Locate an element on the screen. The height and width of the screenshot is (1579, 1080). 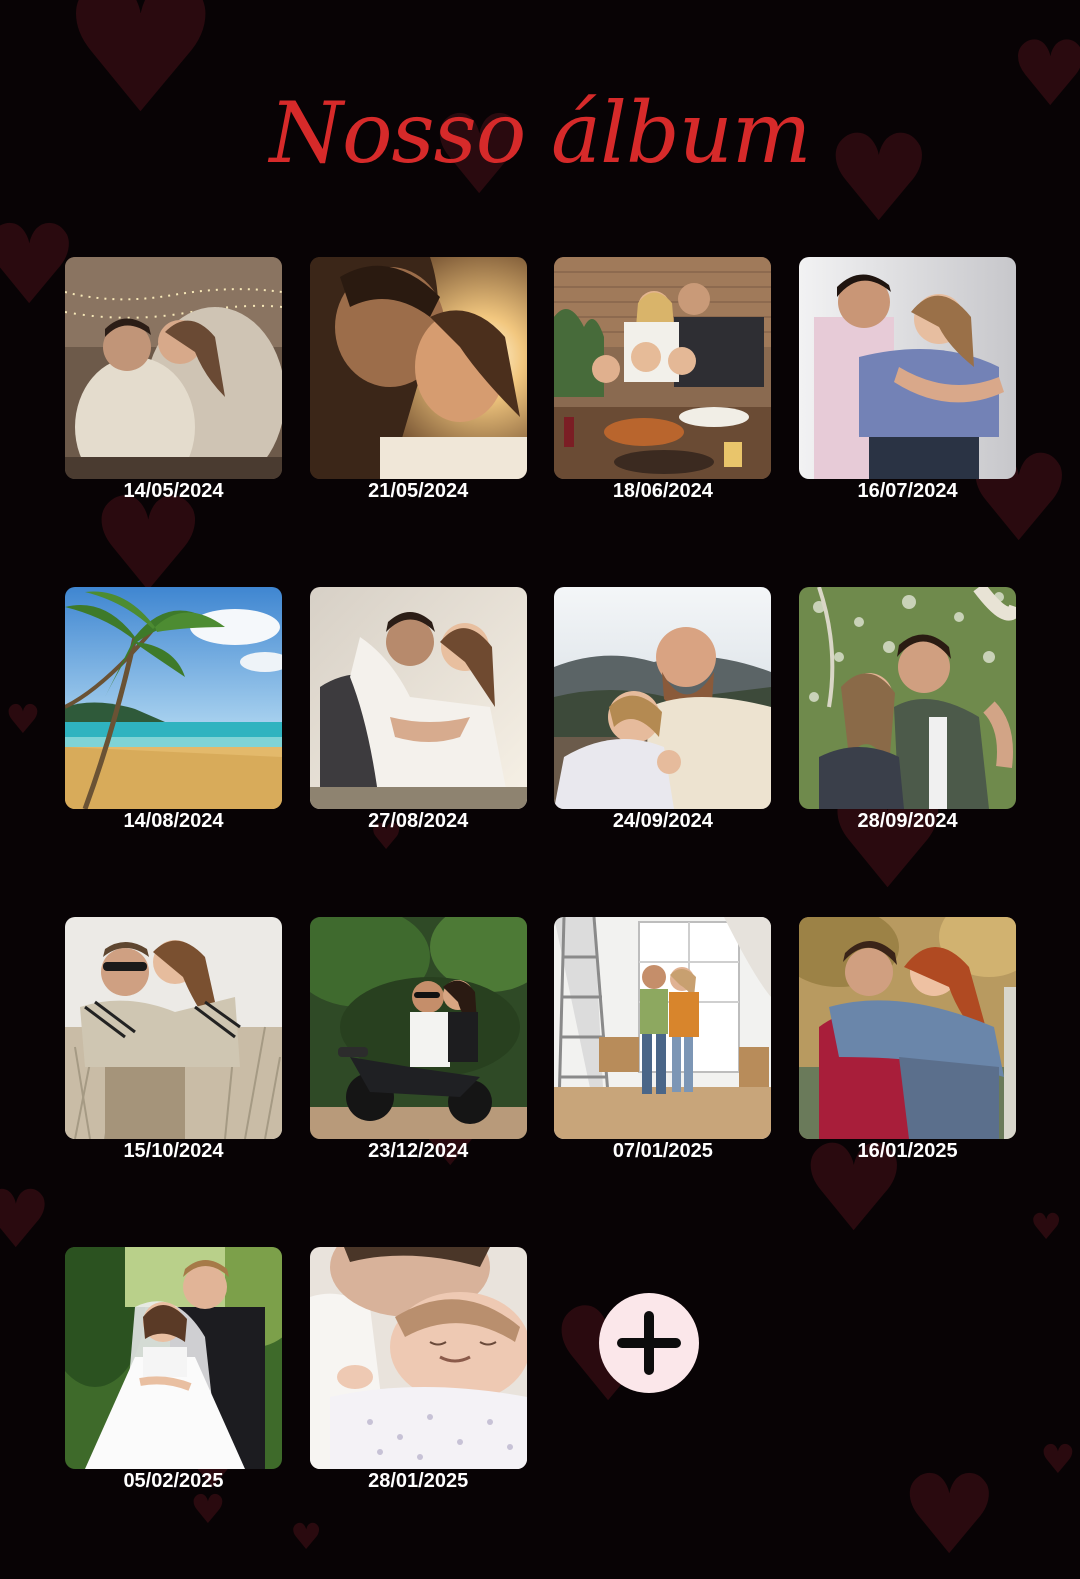
photo-card: 21/05/2024 is located at coordinates (418, 380).